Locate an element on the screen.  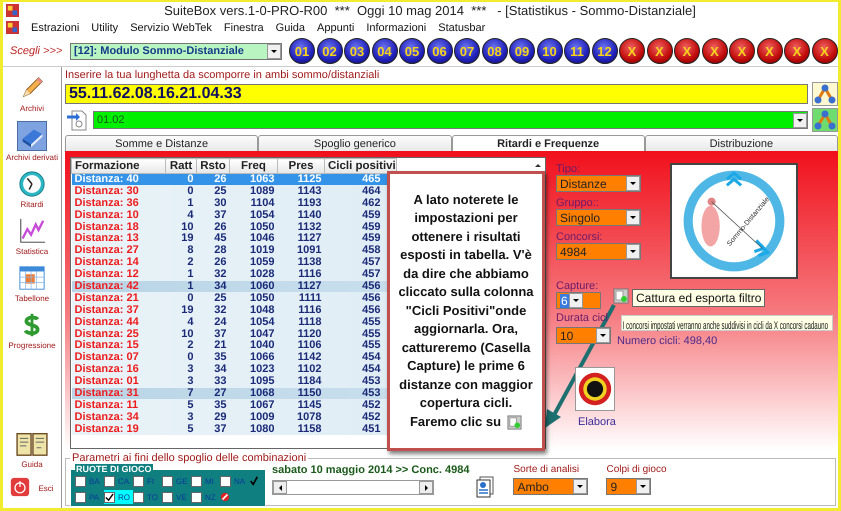
draws-dropdown: 4984 is located at coordinates (598, 251).